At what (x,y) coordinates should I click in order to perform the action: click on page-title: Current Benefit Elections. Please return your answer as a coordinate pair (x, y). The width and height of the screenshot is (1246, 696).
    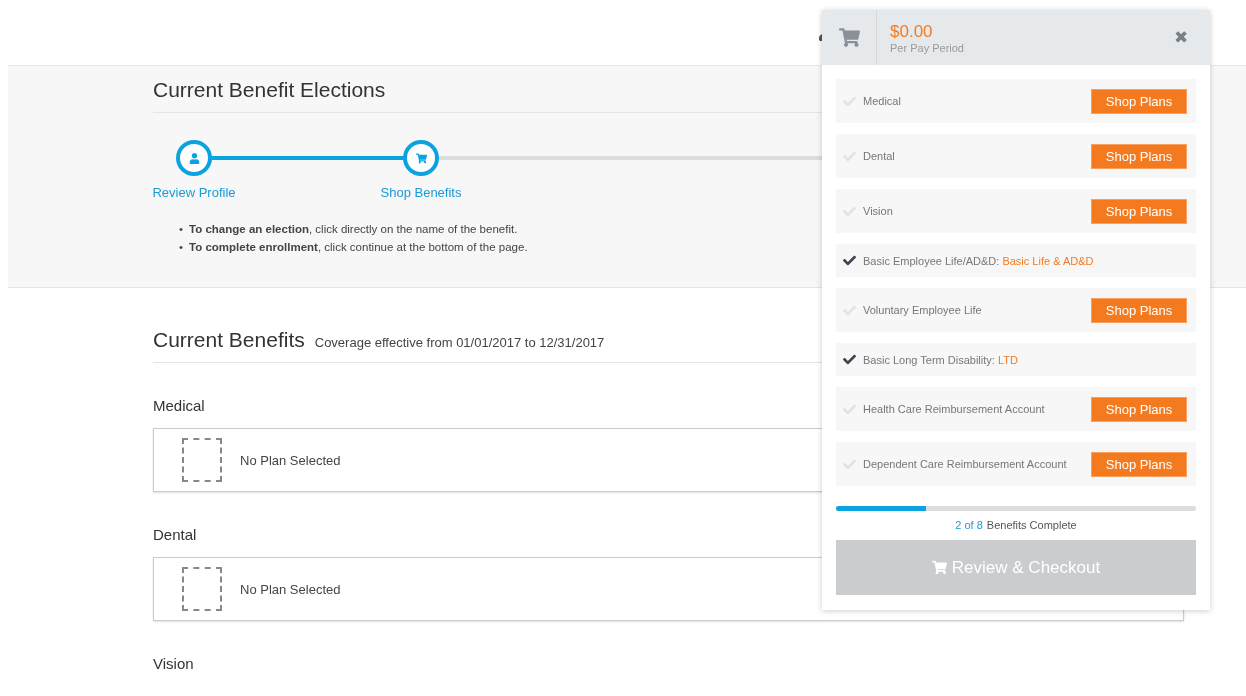
    Looking at the image, I should click on (269, 90).